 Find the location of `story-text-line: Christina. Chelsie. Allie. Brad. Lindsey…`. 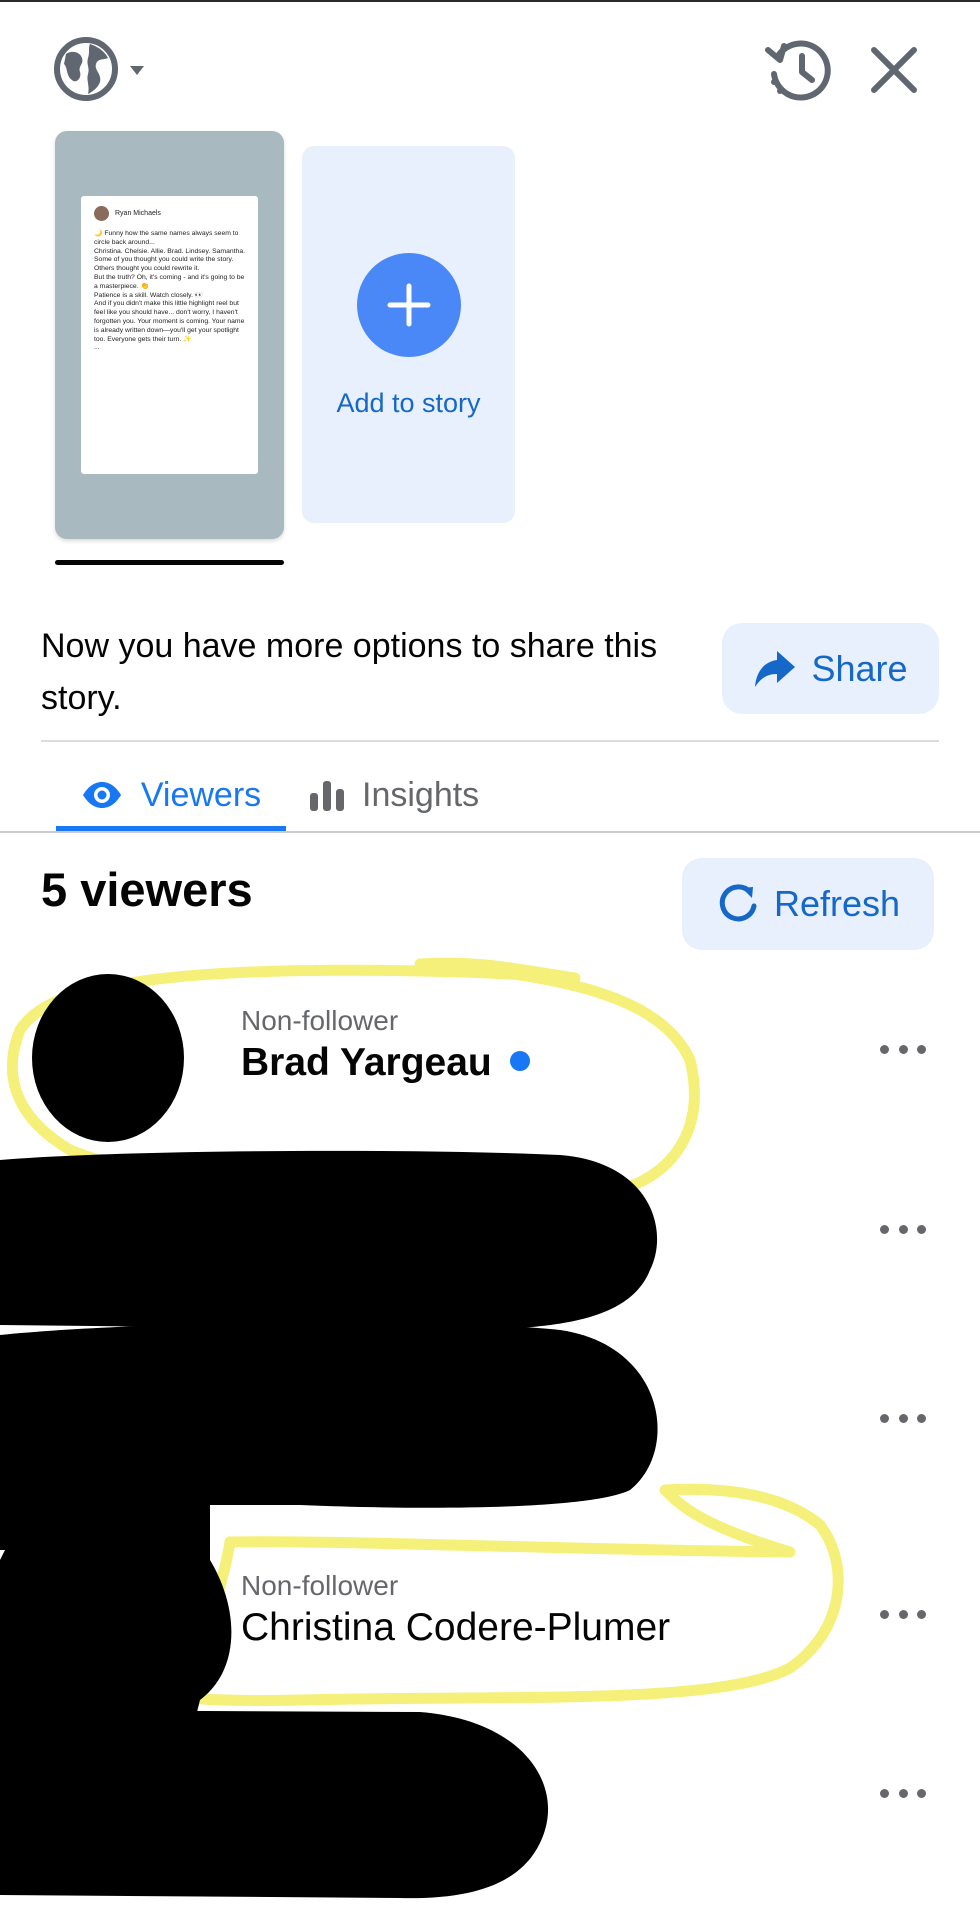

story-text-line: Christina. Chelsie. Allie. Brad. Lindsey… is located at coordinates (169, 251).